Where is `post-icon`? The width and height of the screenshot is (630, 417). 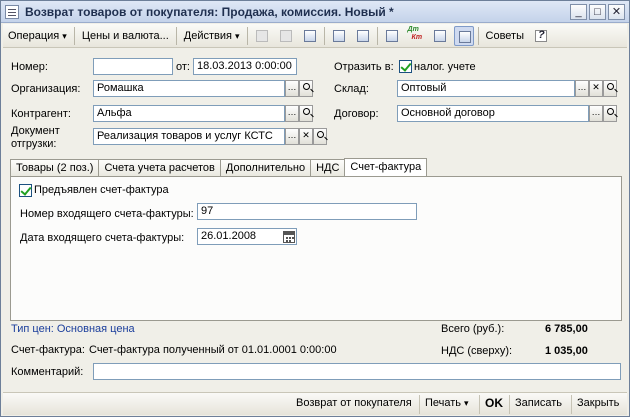
post-icon is located at coordinates (310, 36).